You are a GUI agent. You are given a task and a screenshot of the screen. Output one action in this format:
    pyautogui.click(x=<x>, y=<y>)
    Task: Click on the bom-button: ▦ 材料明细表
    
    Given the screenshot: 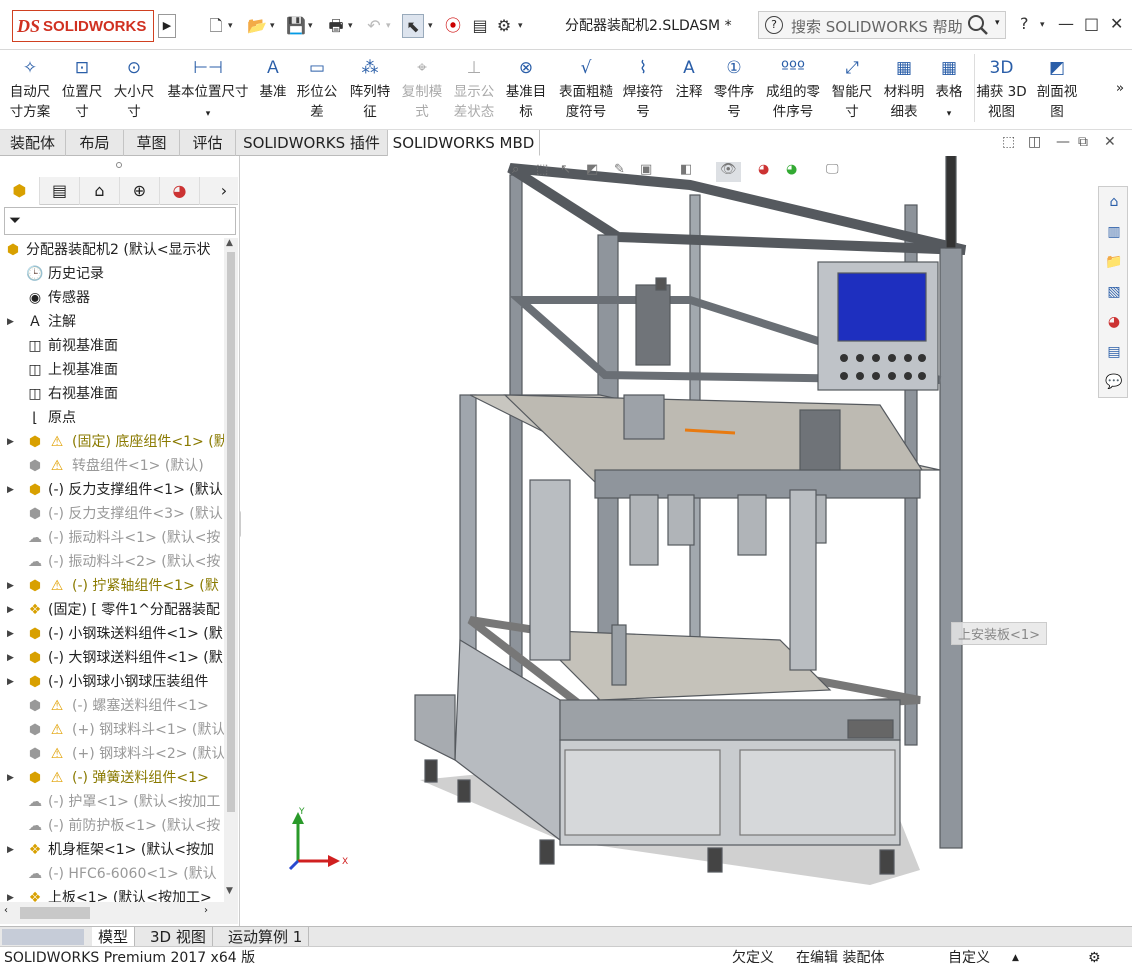 What is the action you would take?
    pyautogui.click(x=904, y=88)
    